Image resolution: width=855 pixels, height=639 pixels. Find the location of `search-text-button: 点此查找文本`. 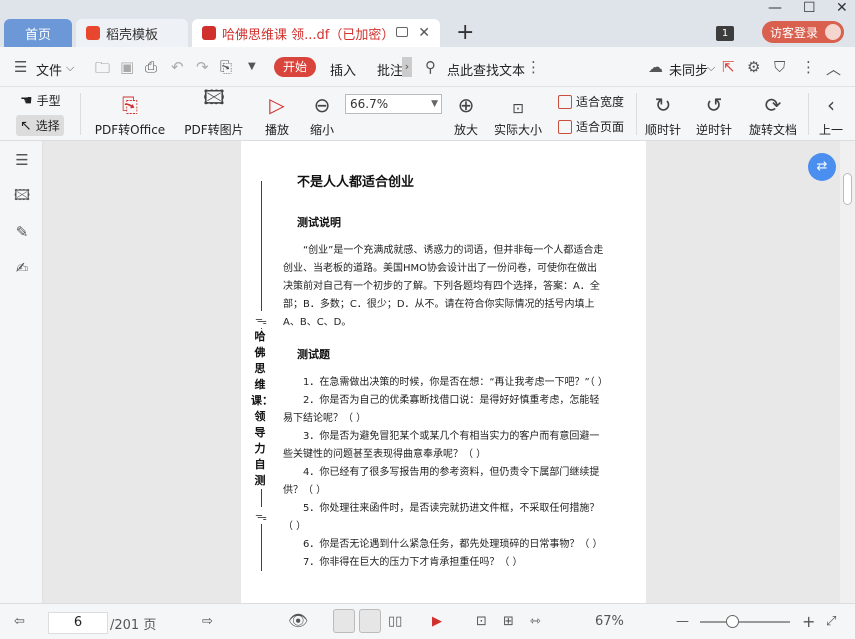

search-text-button: 点此查找文本 is located at coordinates (486, 69).